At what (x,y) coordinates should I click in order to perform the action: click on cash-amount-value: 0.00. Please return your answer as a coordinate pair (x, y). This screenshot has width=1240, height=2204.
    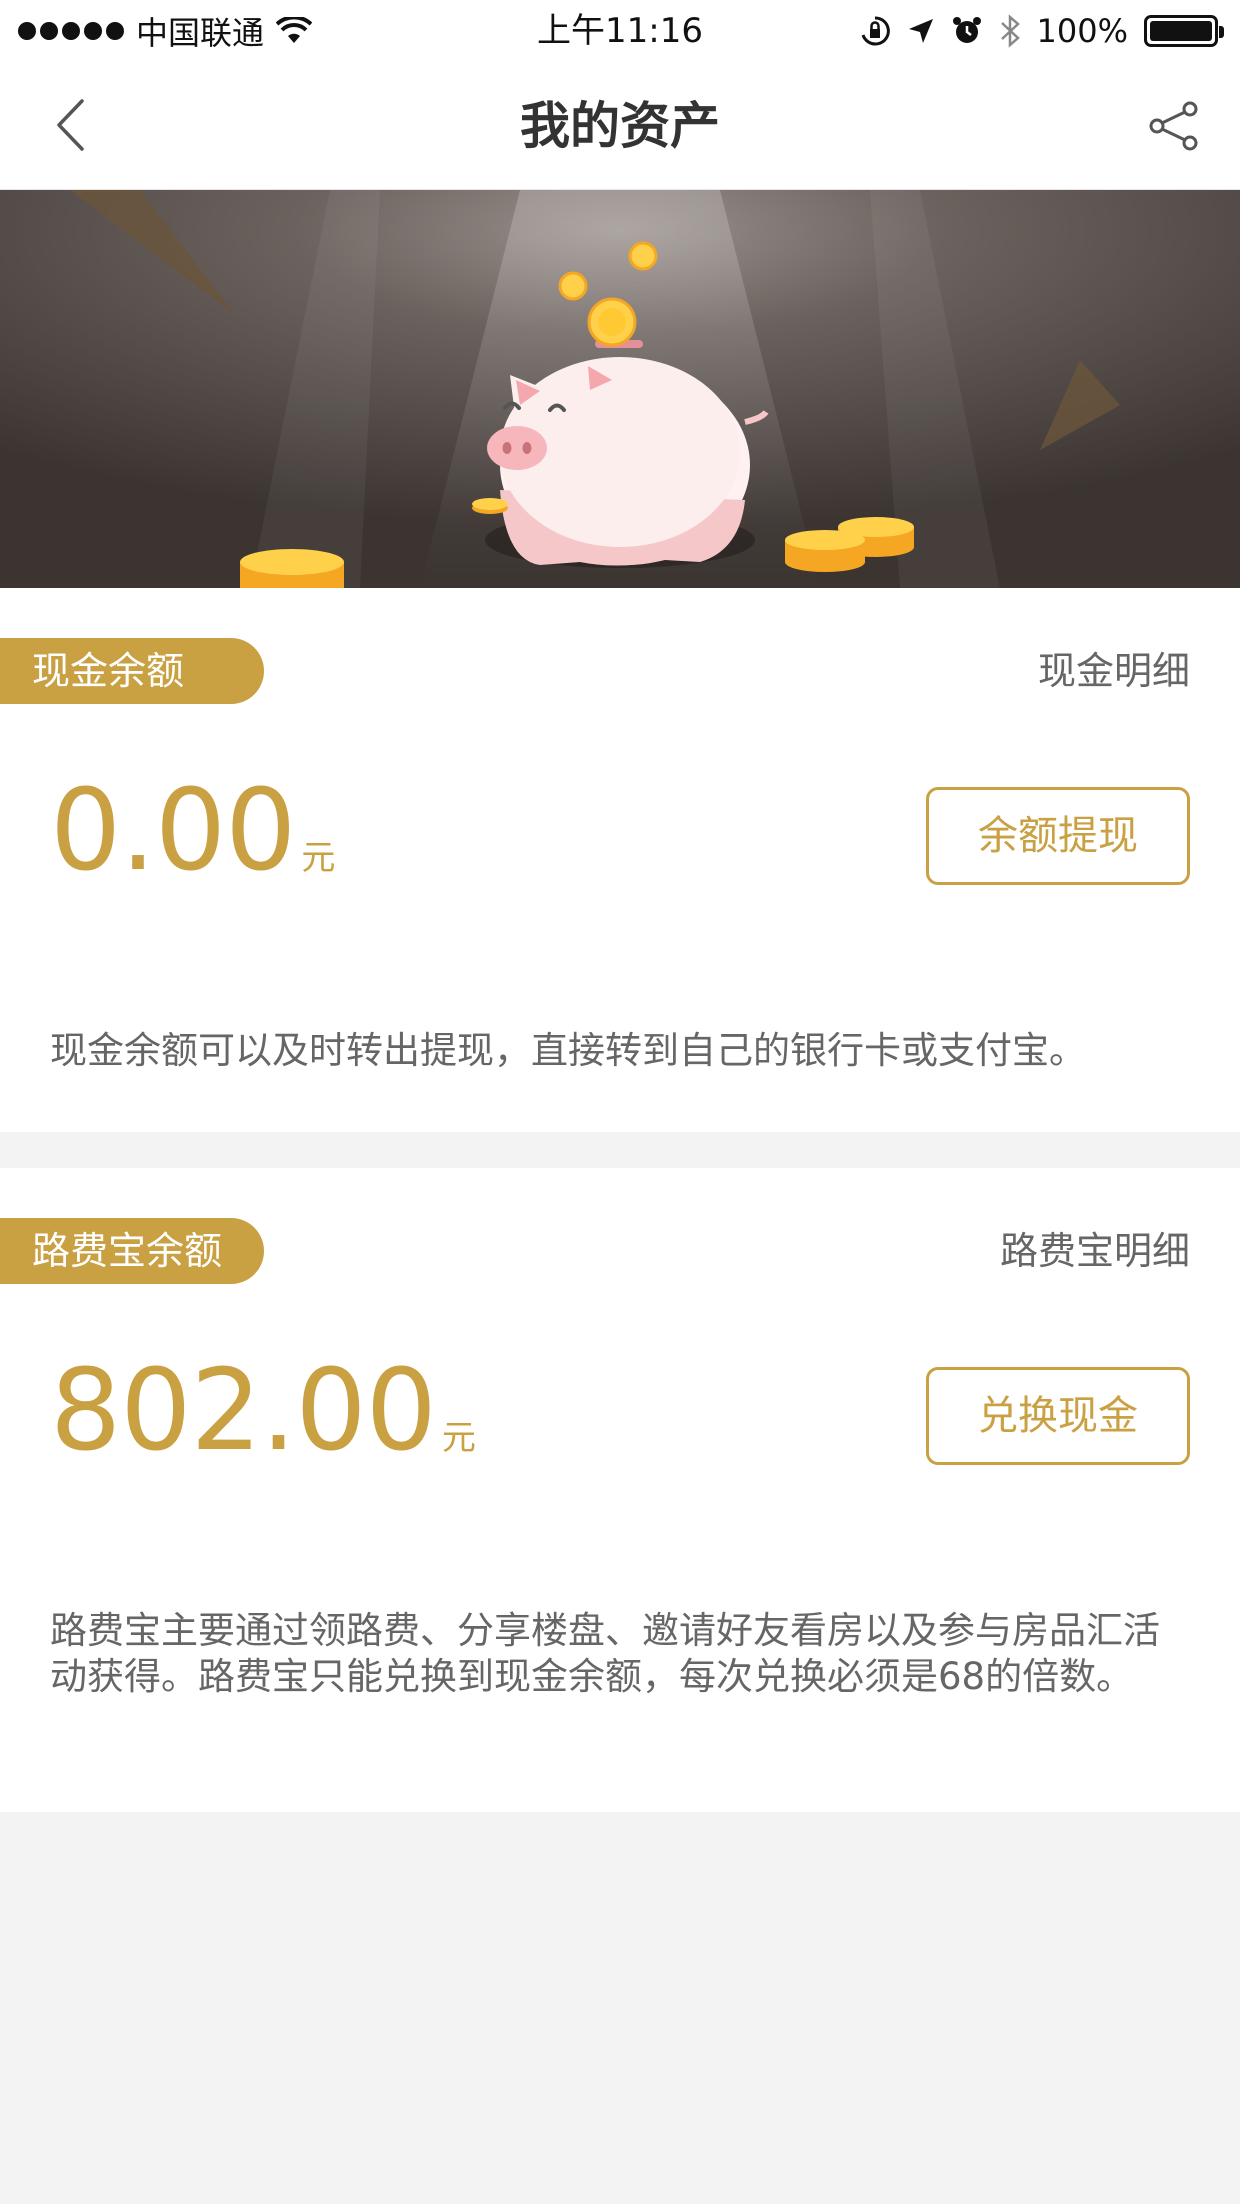
    Looking at the image, I should click on (173, 831).